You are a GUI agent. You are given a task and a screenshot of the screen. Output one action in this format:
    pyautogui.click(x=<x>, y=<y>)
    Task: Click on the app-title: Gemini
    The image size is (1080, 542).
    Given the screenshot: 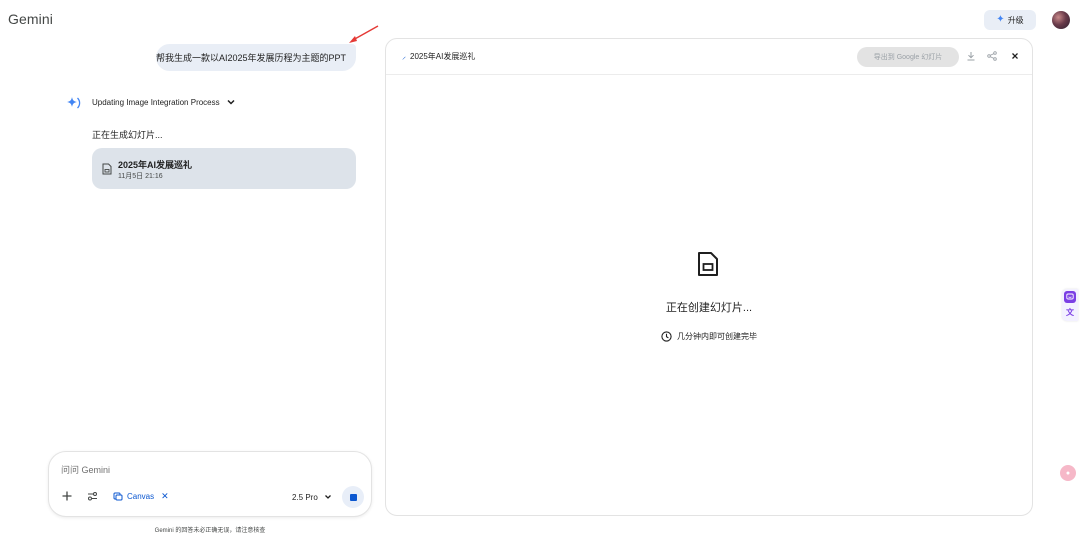 What is the action you would take?
    pyautogui.click(x=30, y=19)
    